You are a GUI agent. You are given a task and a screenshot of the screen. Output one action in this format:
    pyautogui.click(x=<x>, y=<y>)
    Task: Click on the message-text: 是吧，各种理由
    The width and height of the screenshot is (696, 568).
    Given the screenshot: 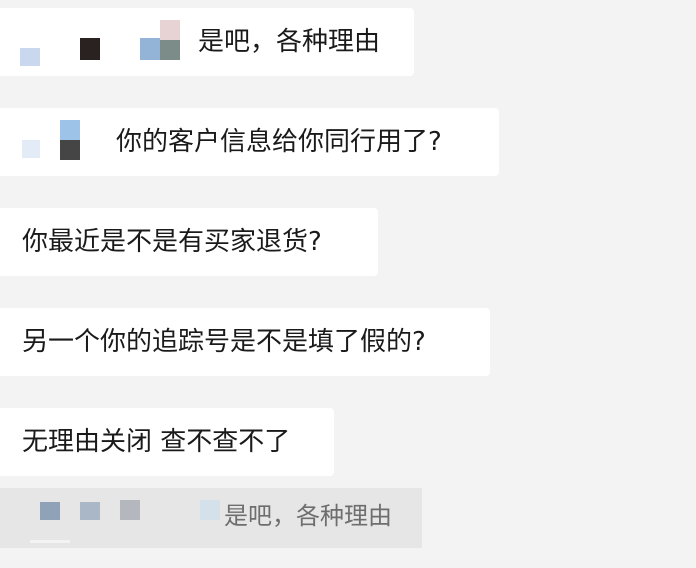 What is the action you would take?
    pyautogui.click(x=289, y=42)
    